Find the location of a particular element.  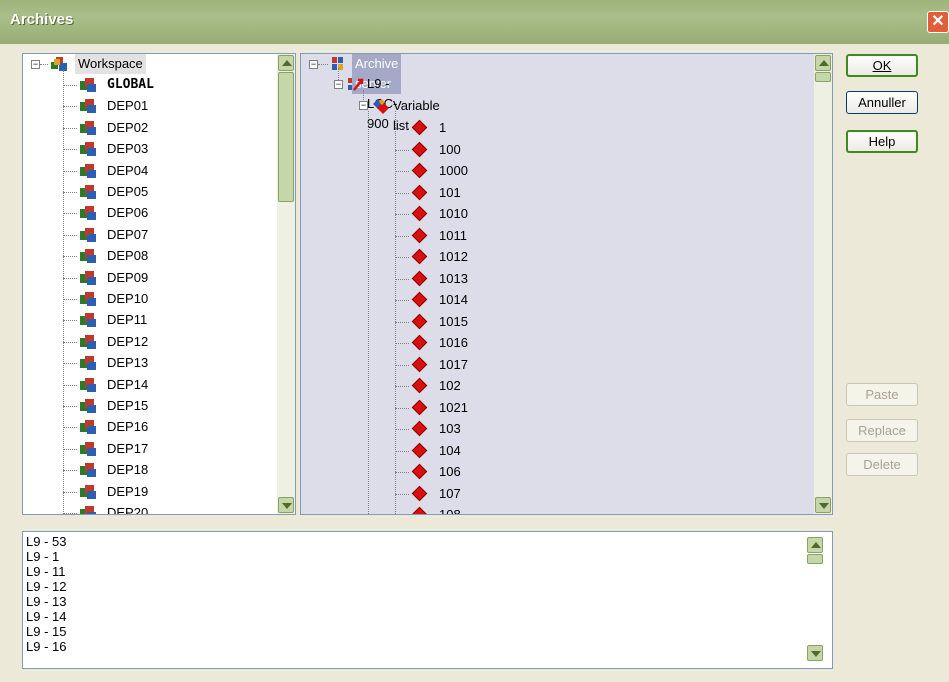

tree-item-workspace: Workspace is located at coordinates (110, 64).